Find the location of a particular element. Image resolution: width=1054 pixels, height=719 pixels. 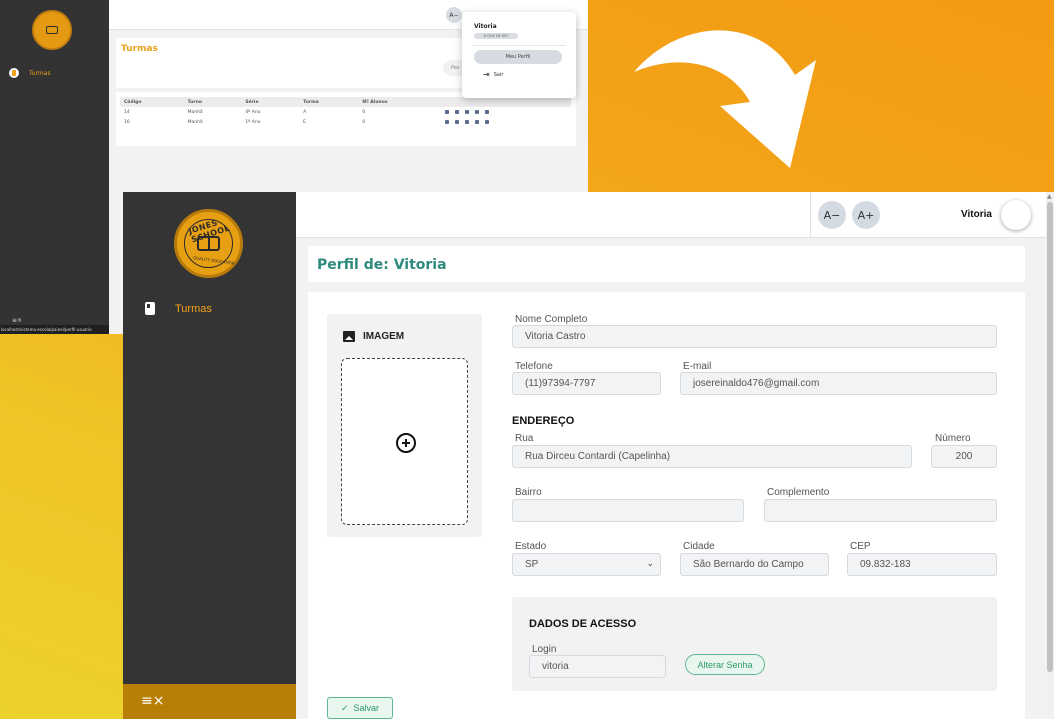

avatar is located at coordinates (1016, 215).